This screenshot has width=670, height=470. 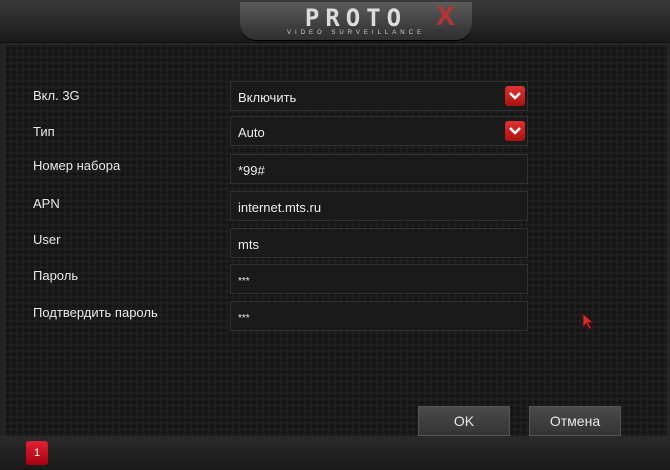 I want to click on logo-mark: X, so click(x=445, y=15).